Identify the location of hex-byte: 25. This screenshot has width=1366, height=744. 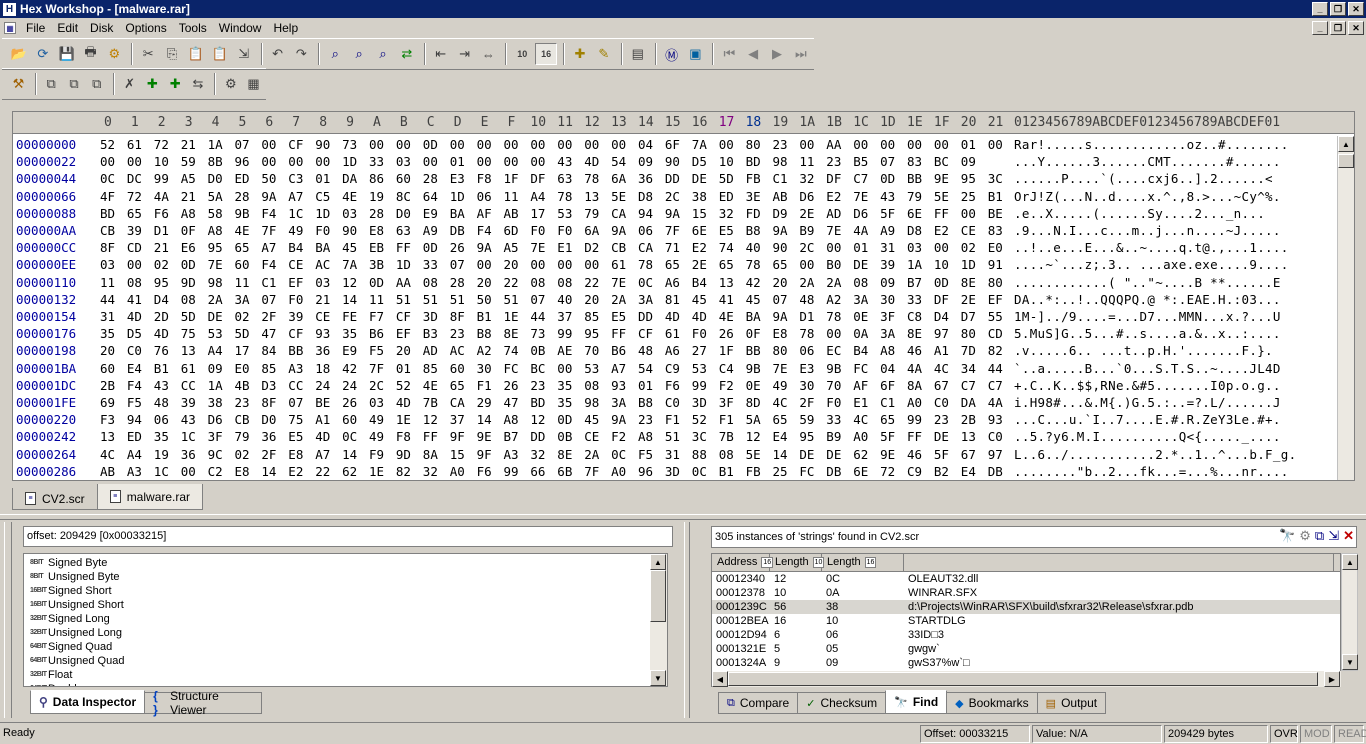
(968, 197).